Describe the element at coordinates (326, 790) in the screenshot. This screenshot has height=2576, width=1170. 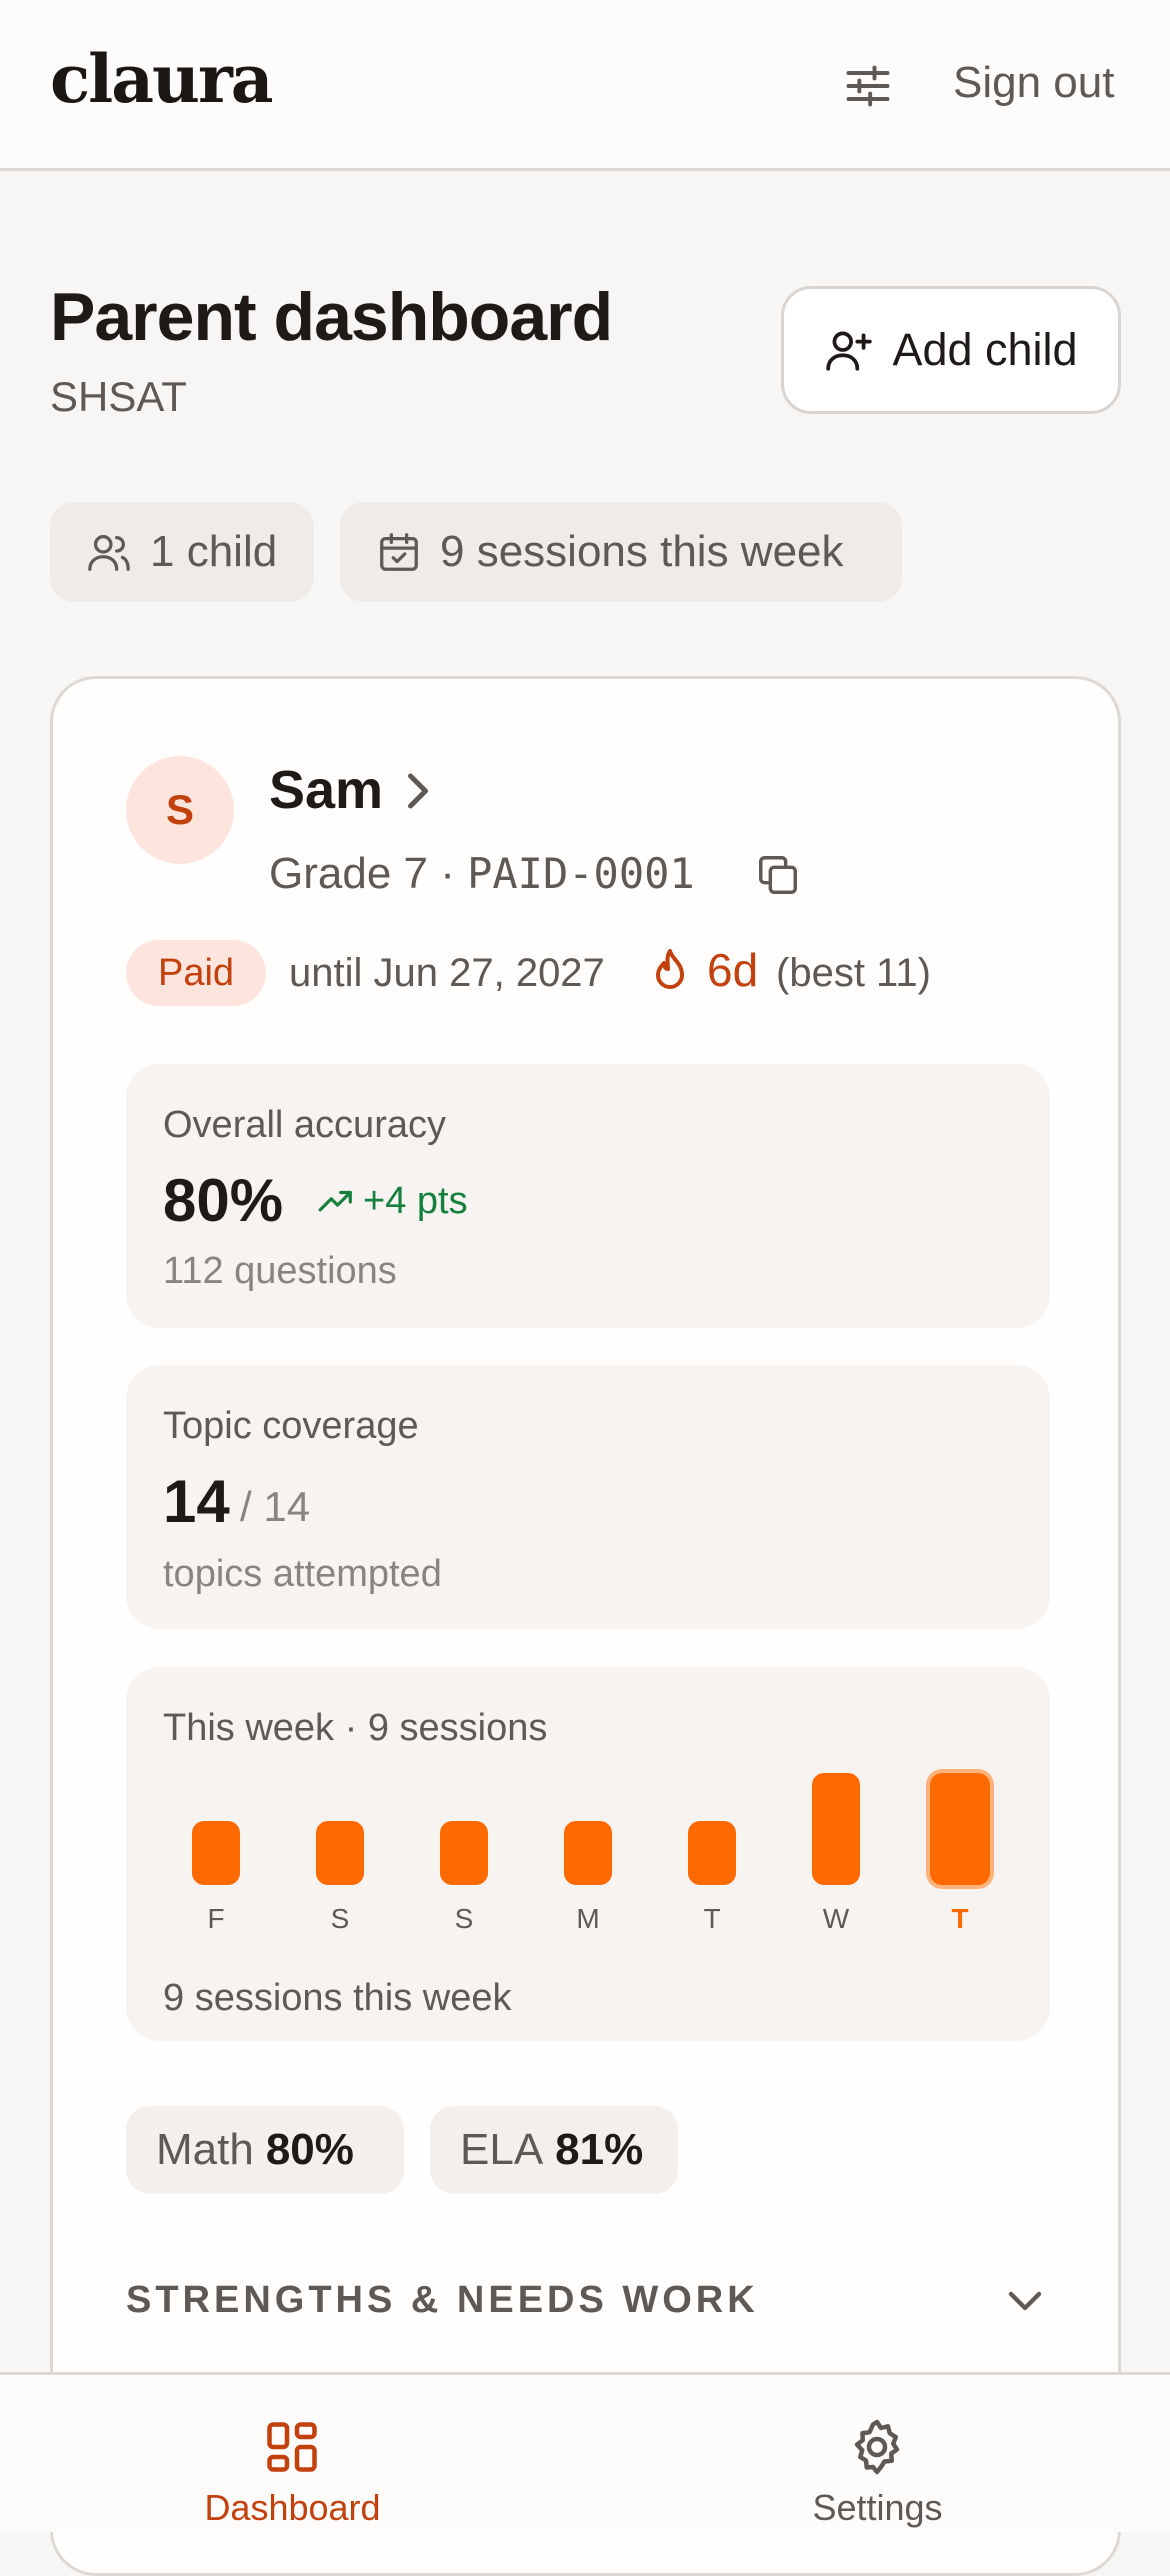
I see `child-name: Sam` at that location.